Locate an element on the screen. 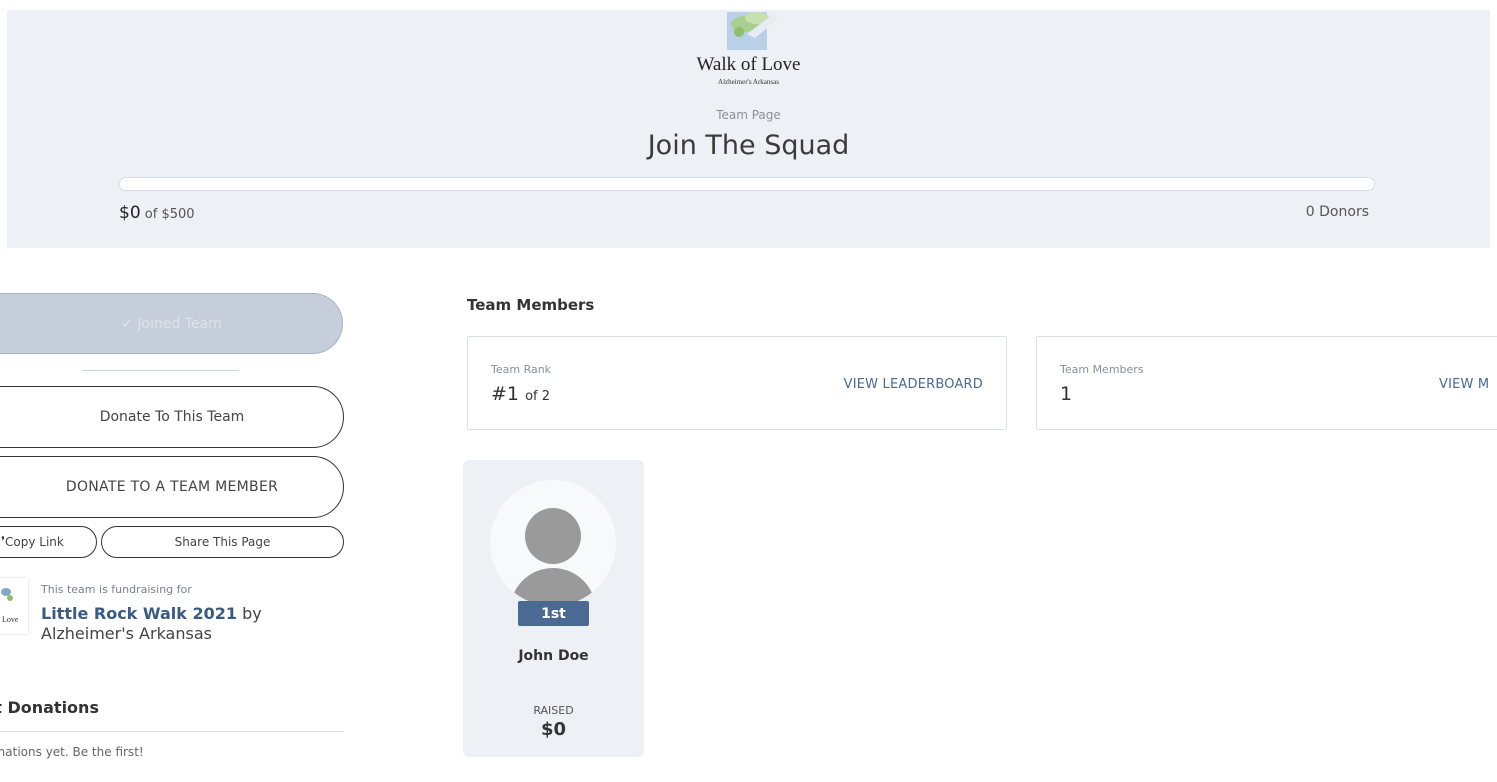 The width and height of the screenshot is (1497, 782). team-rank-label: Team Rank is located at coordinates (521, 369).